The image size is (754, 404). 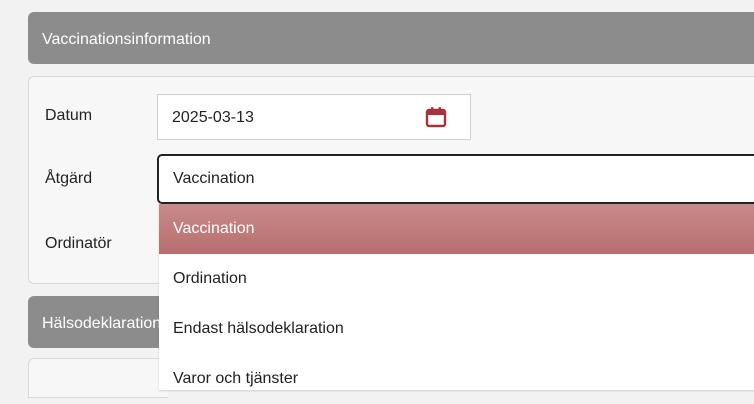 I want to click on vaccination-panel-header: Vaccinationsinformation, so click(x=391, y=38).